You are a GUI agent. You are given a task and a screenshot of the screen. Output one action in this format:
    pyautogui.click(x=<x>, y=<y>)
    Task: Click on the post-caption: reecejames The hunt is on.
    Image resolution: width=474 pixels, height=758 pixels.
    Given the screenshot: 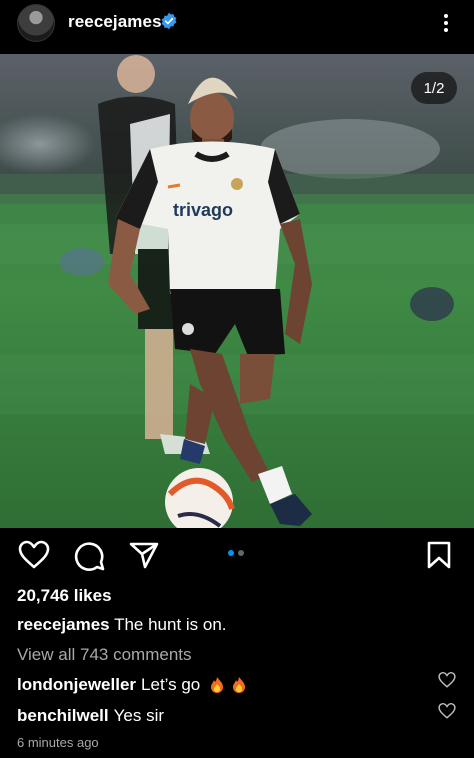 What is the action you would take?
    pyautogui.click(x=122, y=625)
    